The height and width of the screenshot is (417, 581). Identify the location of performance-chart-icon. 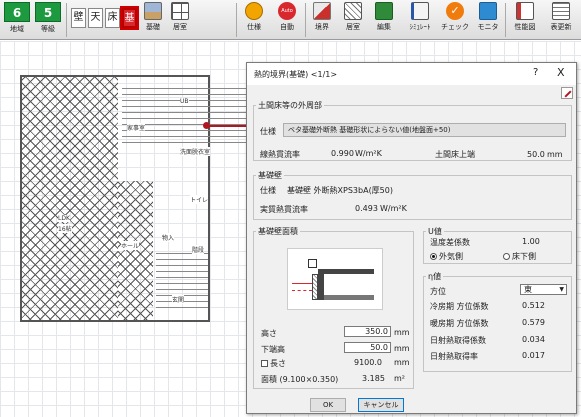
(525, 11).